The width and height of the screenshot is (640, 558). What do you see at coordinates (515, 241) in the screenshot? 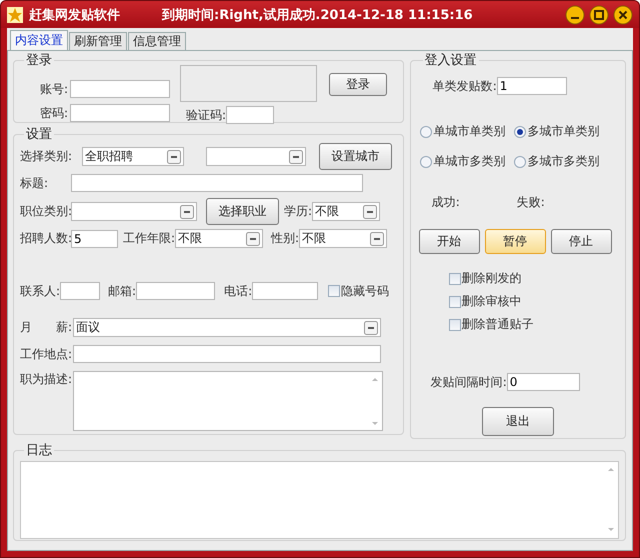
I see `action-button: 暂停` at bounding box center [515, 241].